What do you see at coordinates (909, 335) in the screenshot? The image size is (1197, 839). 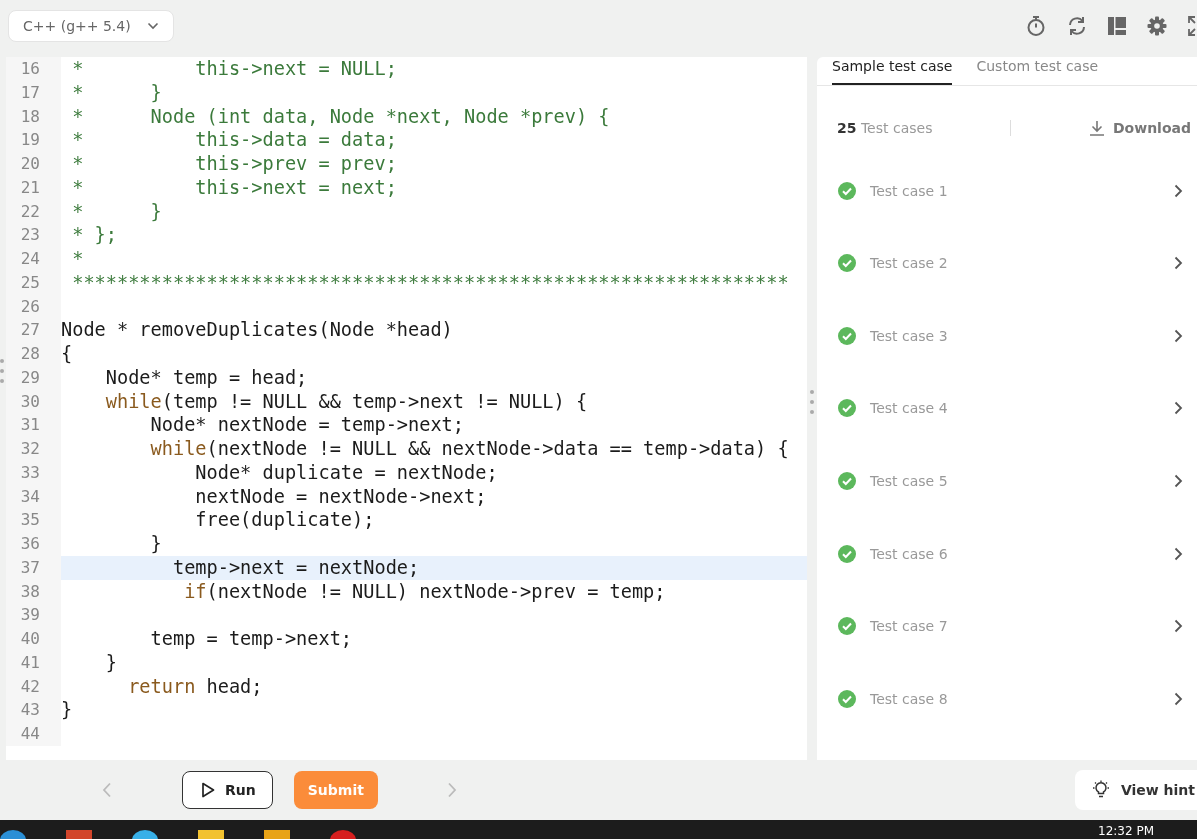 I see `test-case-label: Test case 3` at bounding box center [909, 335].